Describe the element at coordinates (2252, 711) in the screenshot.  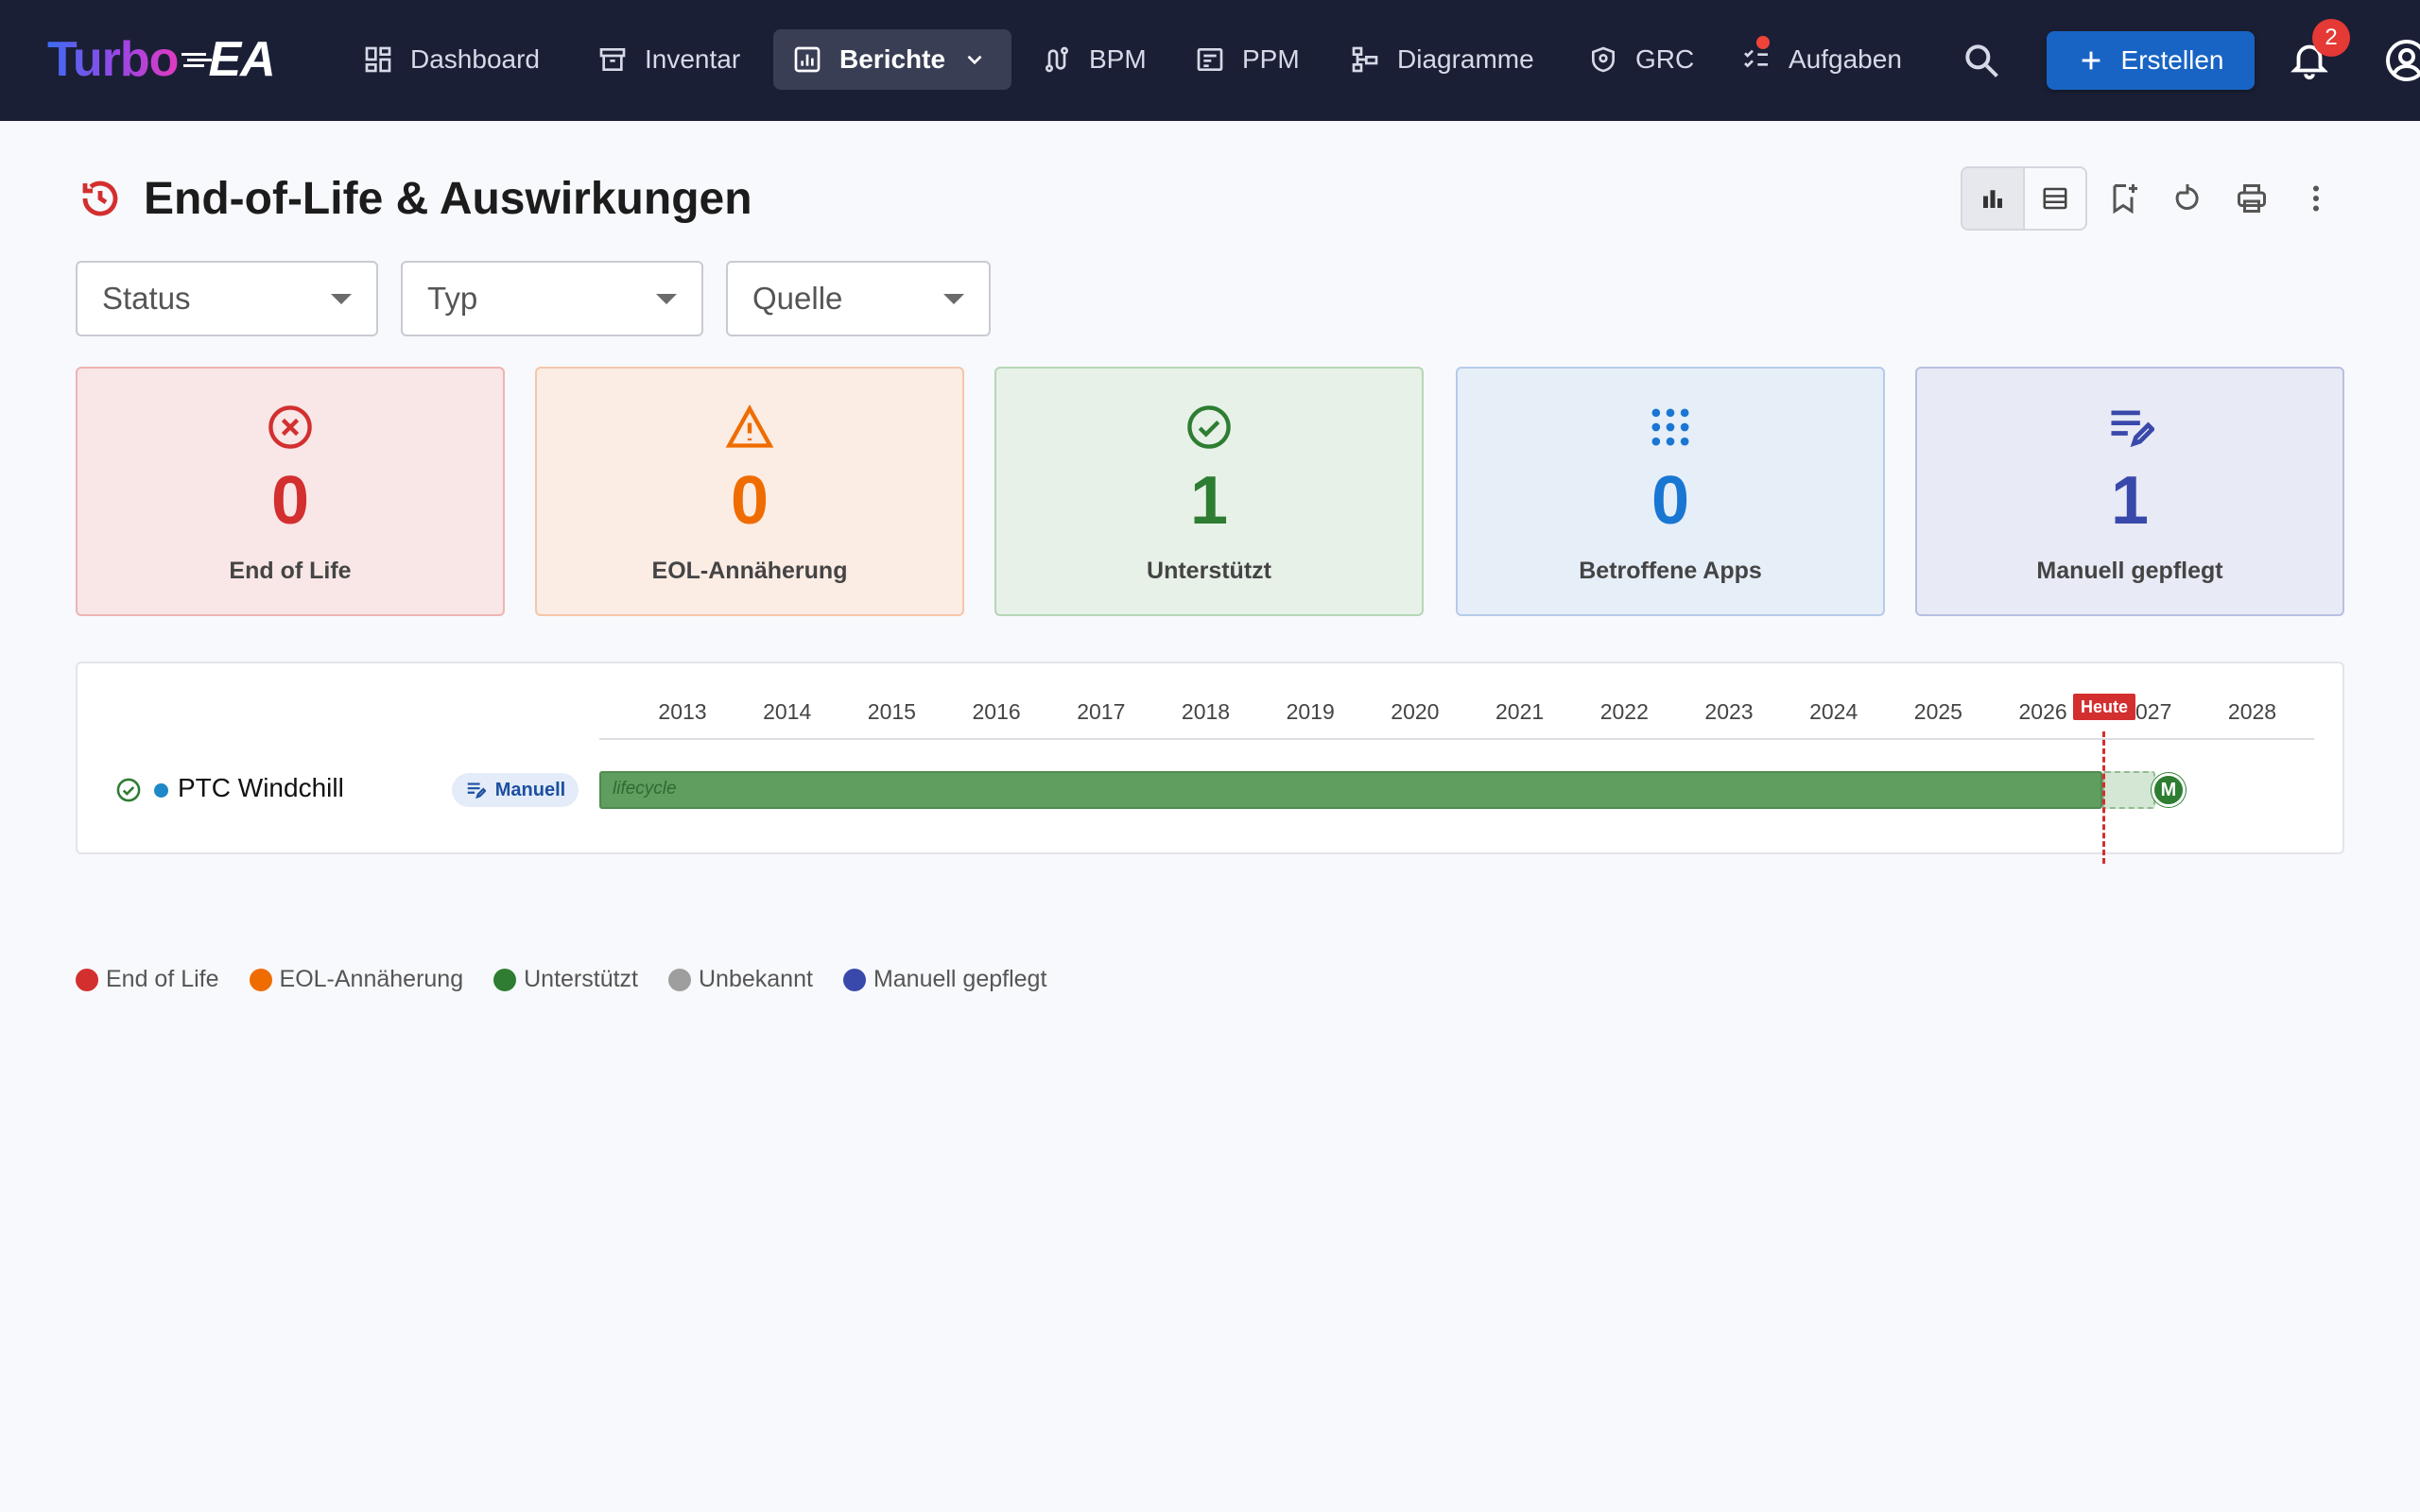
I see `timeline-year-label: 2028` at that location.